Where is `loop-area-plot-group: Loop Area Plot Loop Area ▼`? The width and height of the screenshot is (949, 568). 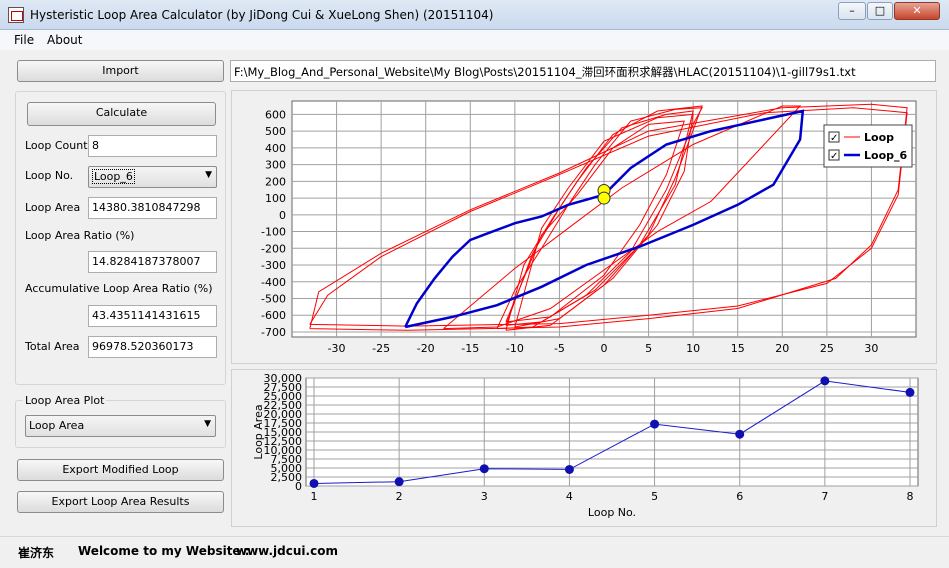
loop-area-plot-group: Loop Area Plot Loop Area ▼ is located at coordinates (120, 421).